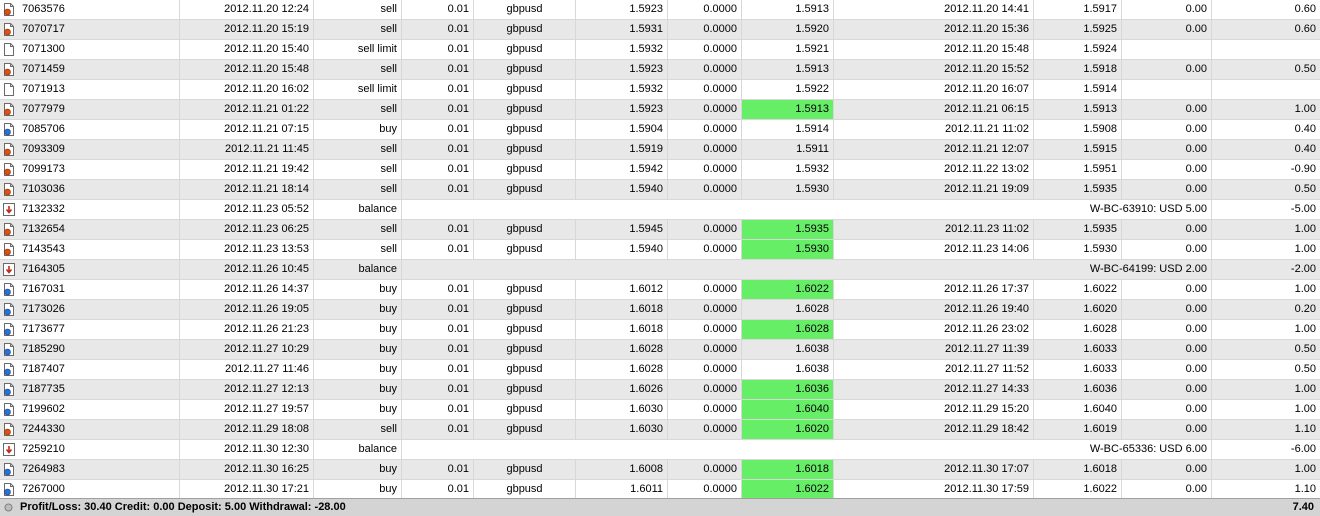  What do you see at coordinates (622, 129) in the screenshot?
I see `price-cell: 1.5904` at bounding box center [622, 129].